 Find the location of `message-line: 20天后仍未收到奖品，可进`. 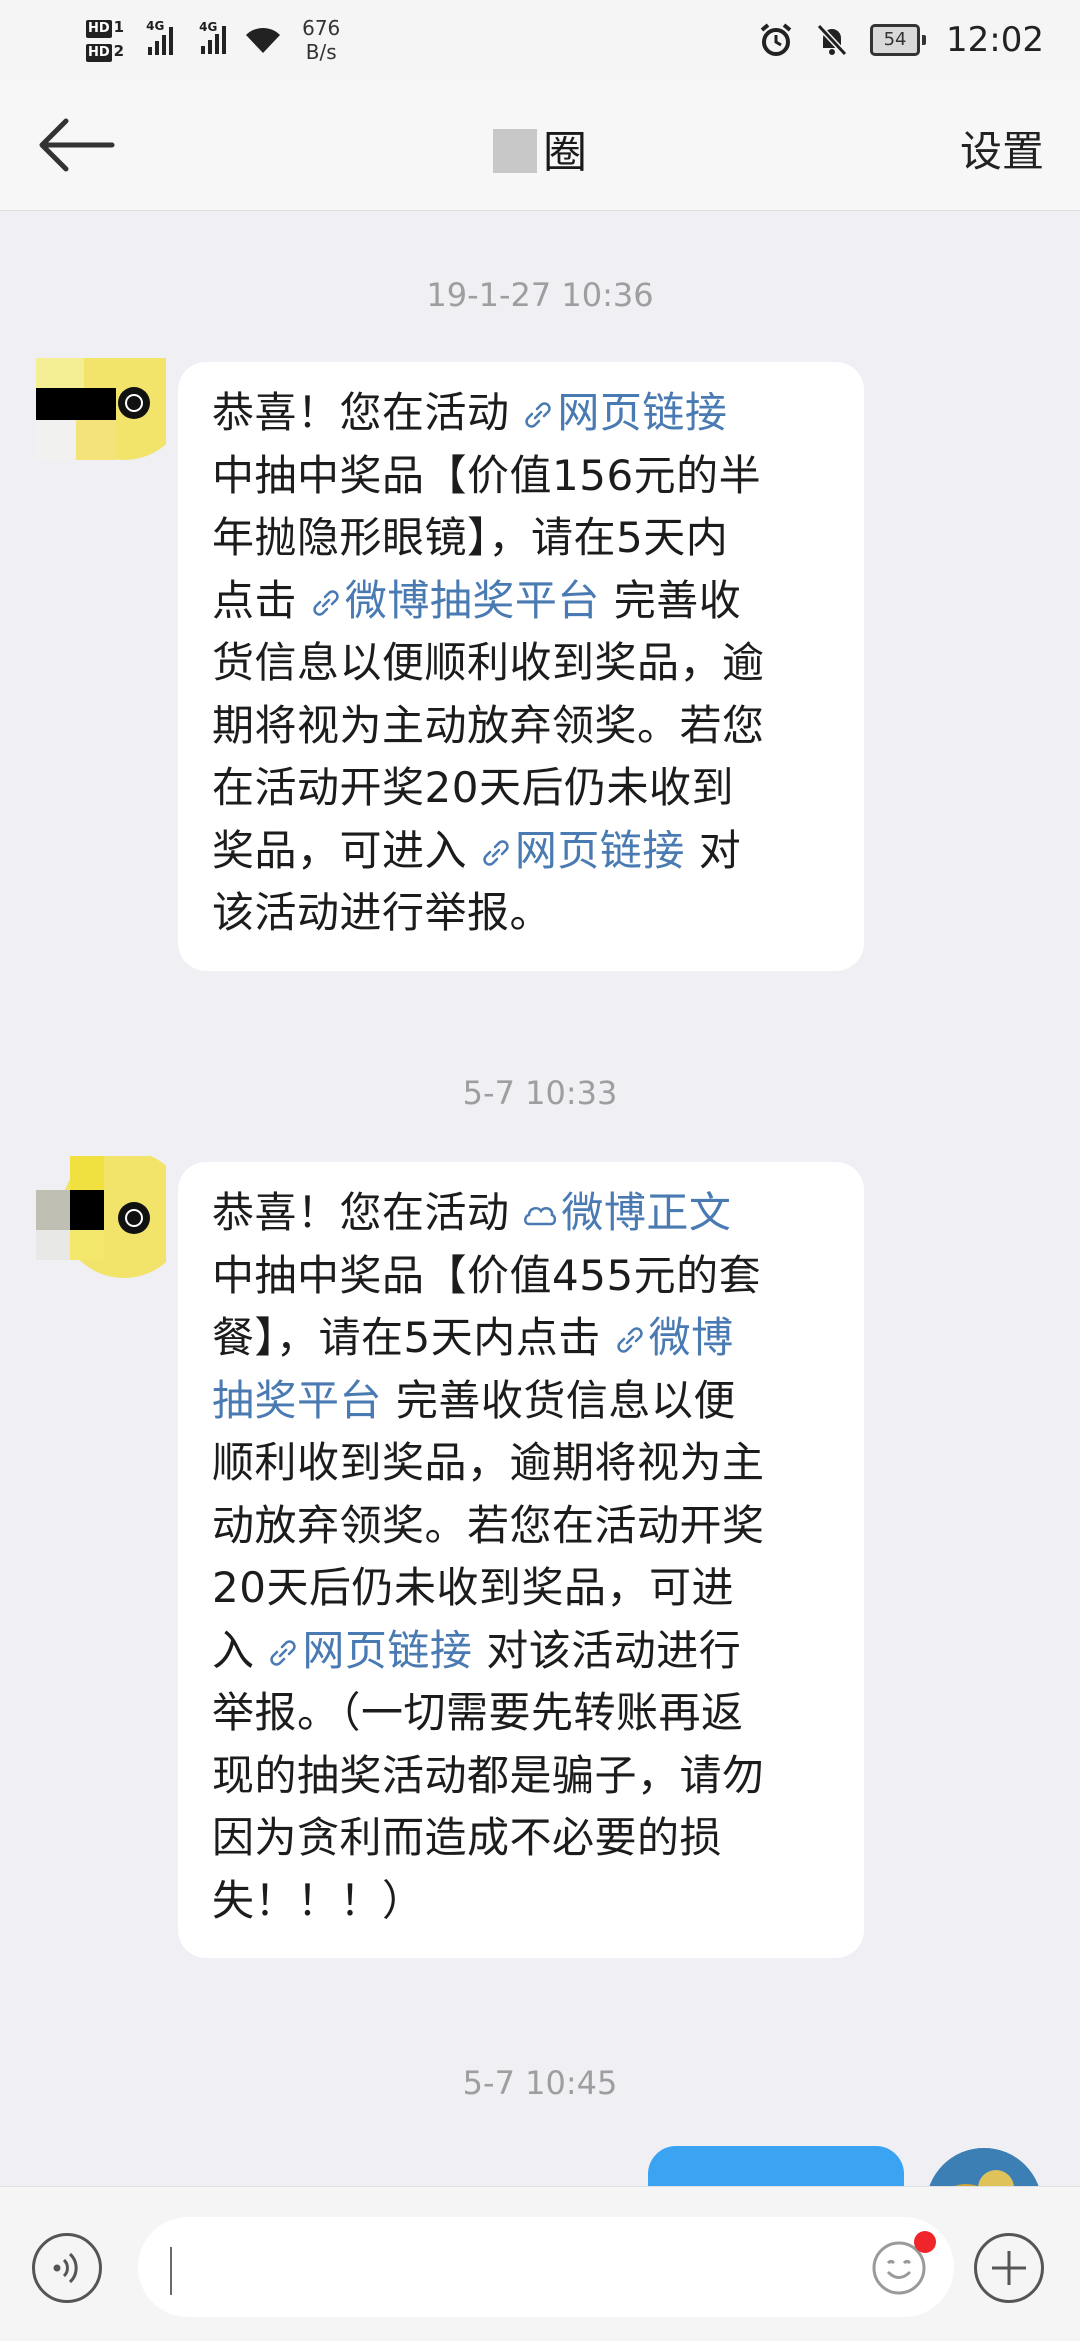

message-line: 20天后仍未收到奖品，可进 is located at coordinates (473, 1587).